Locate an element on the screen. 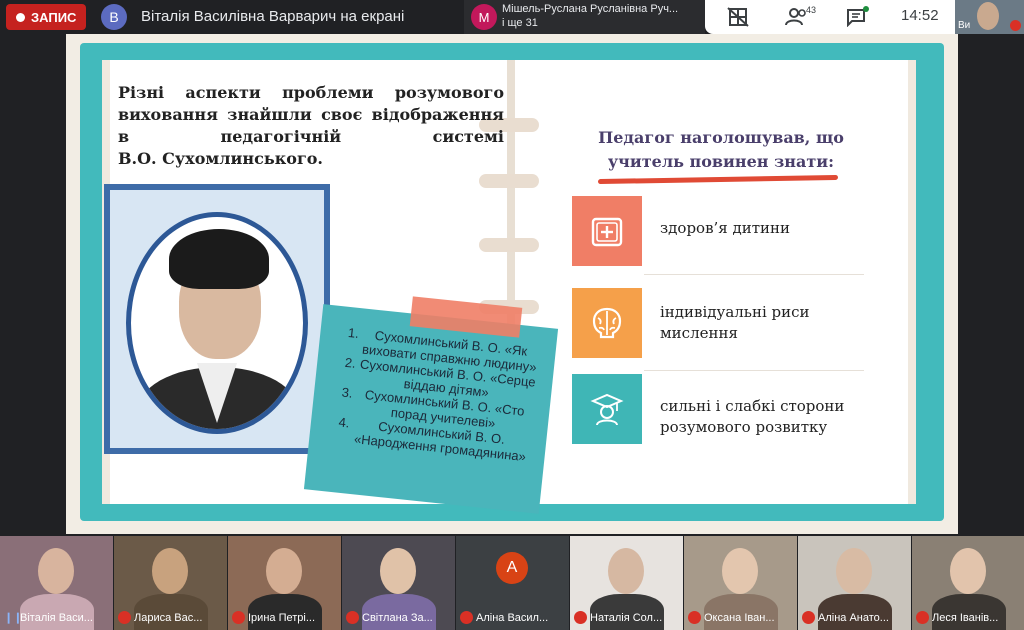 Image resolution: width=1024 pixels, height=630 pixels. participant-avatar: А is located at coordinates (512, 568).